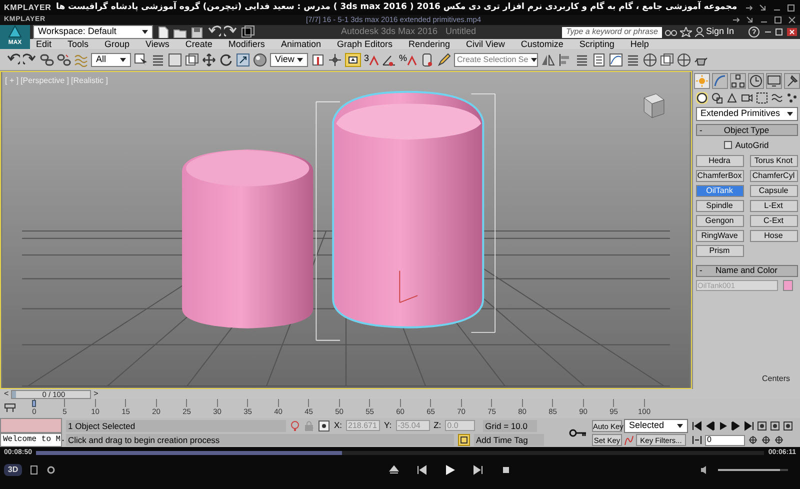 This screenshot has height=489, width=800. I want to click on object-type-button: Hedra, so click(720, 160).